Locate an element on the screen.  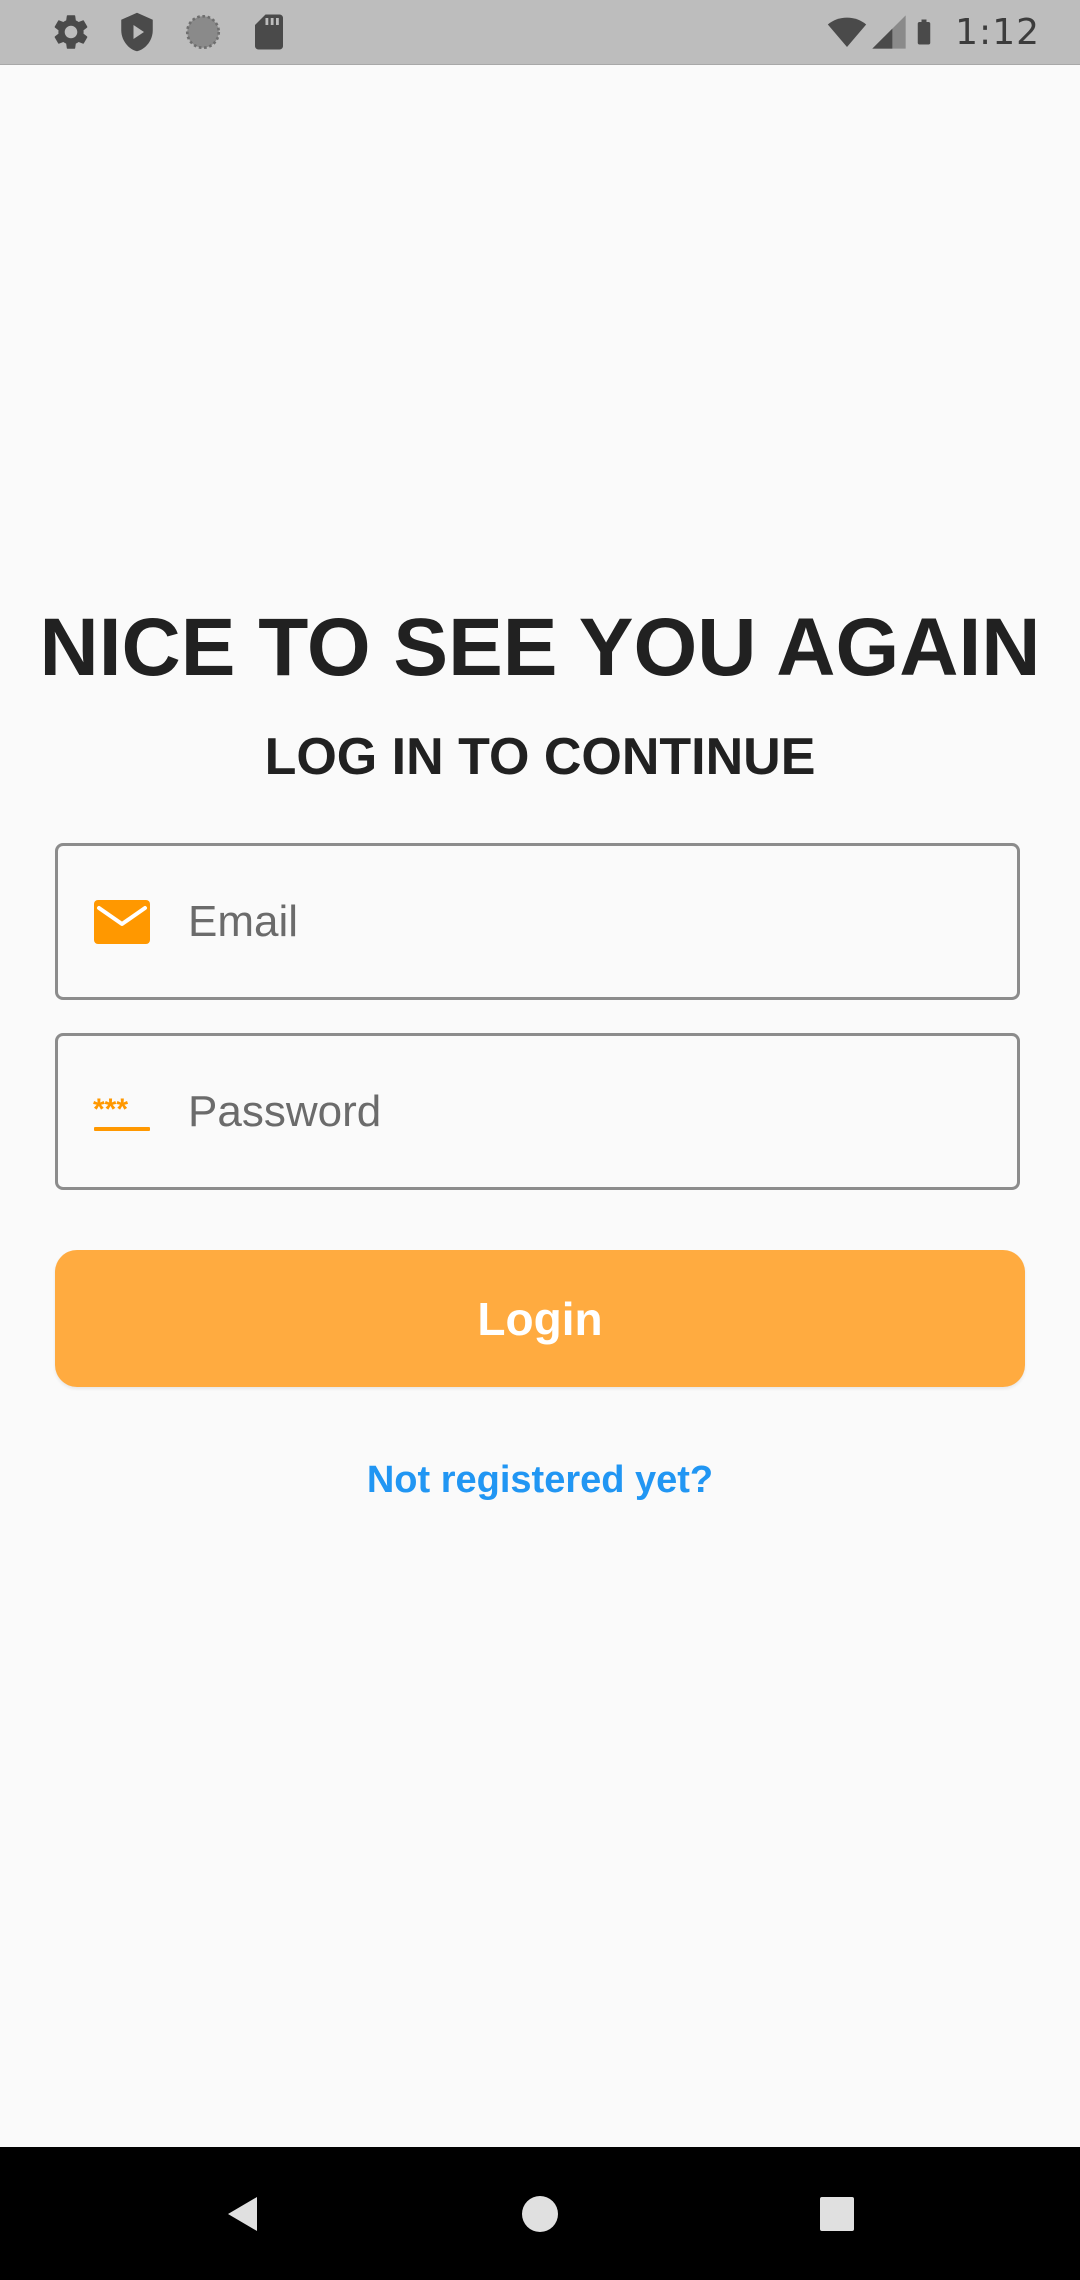
email-field is located at coordinates (537, 921).